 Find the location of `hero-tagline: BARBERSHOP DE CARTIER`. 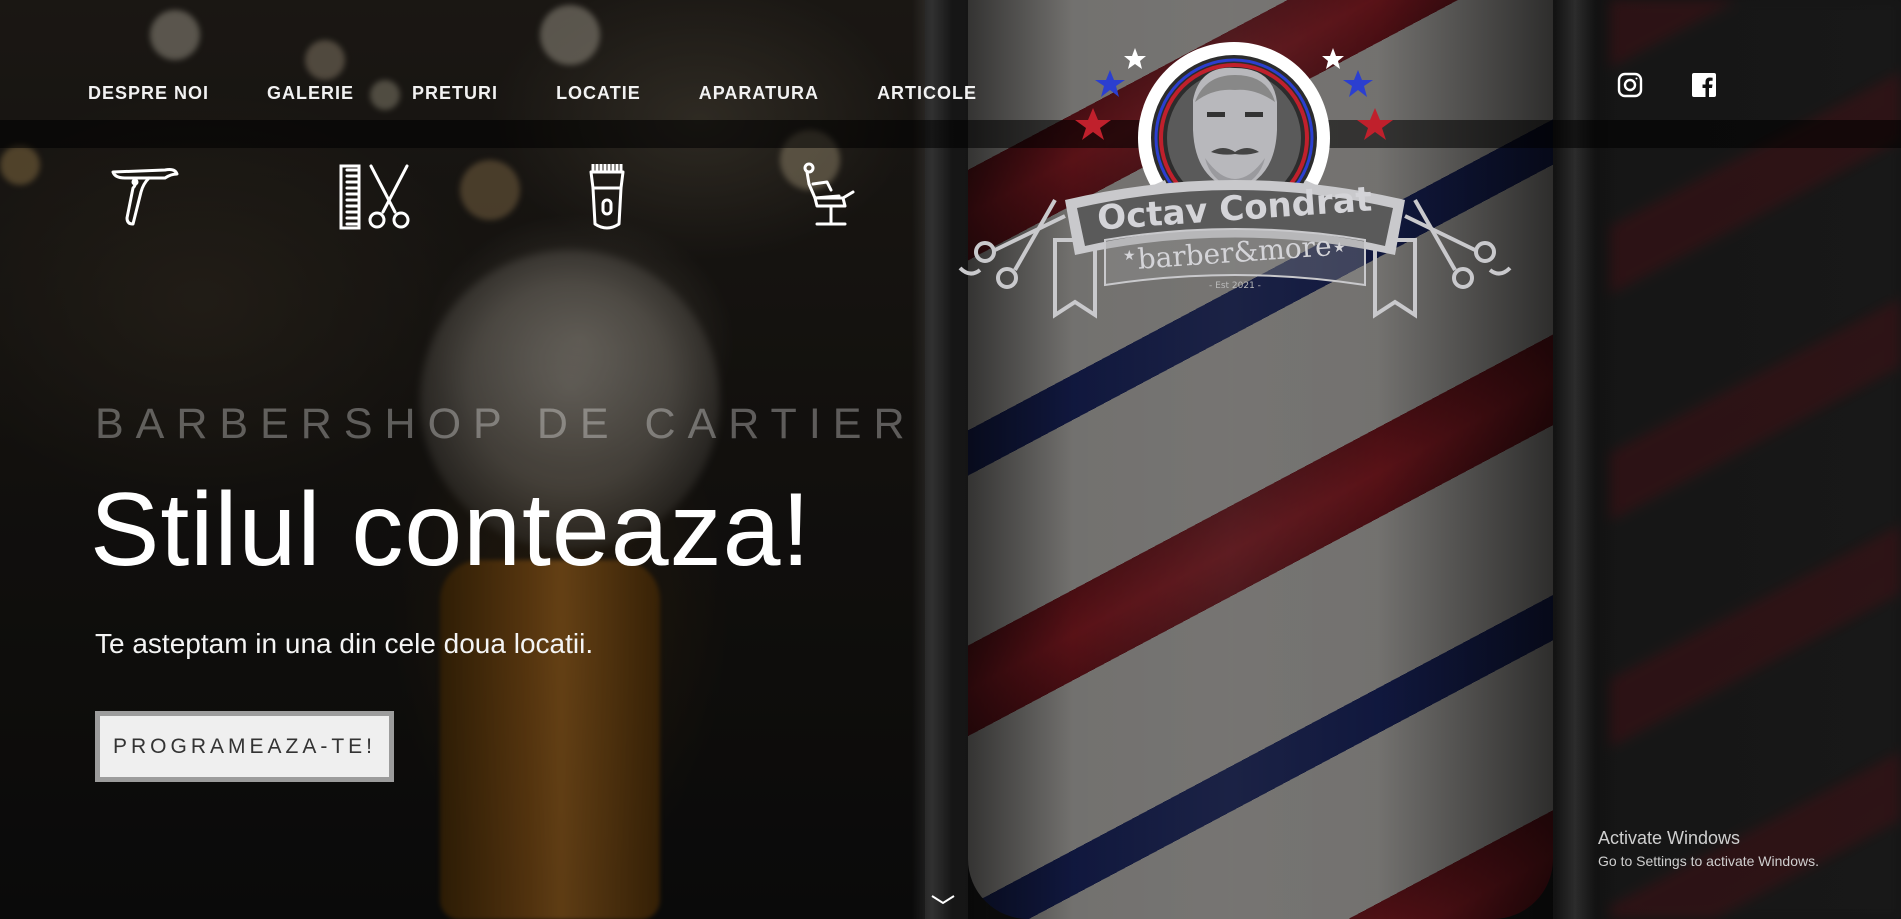

hero-tagline: BARBERSHOP DE CARTIER is located at coordinates (506, 424).